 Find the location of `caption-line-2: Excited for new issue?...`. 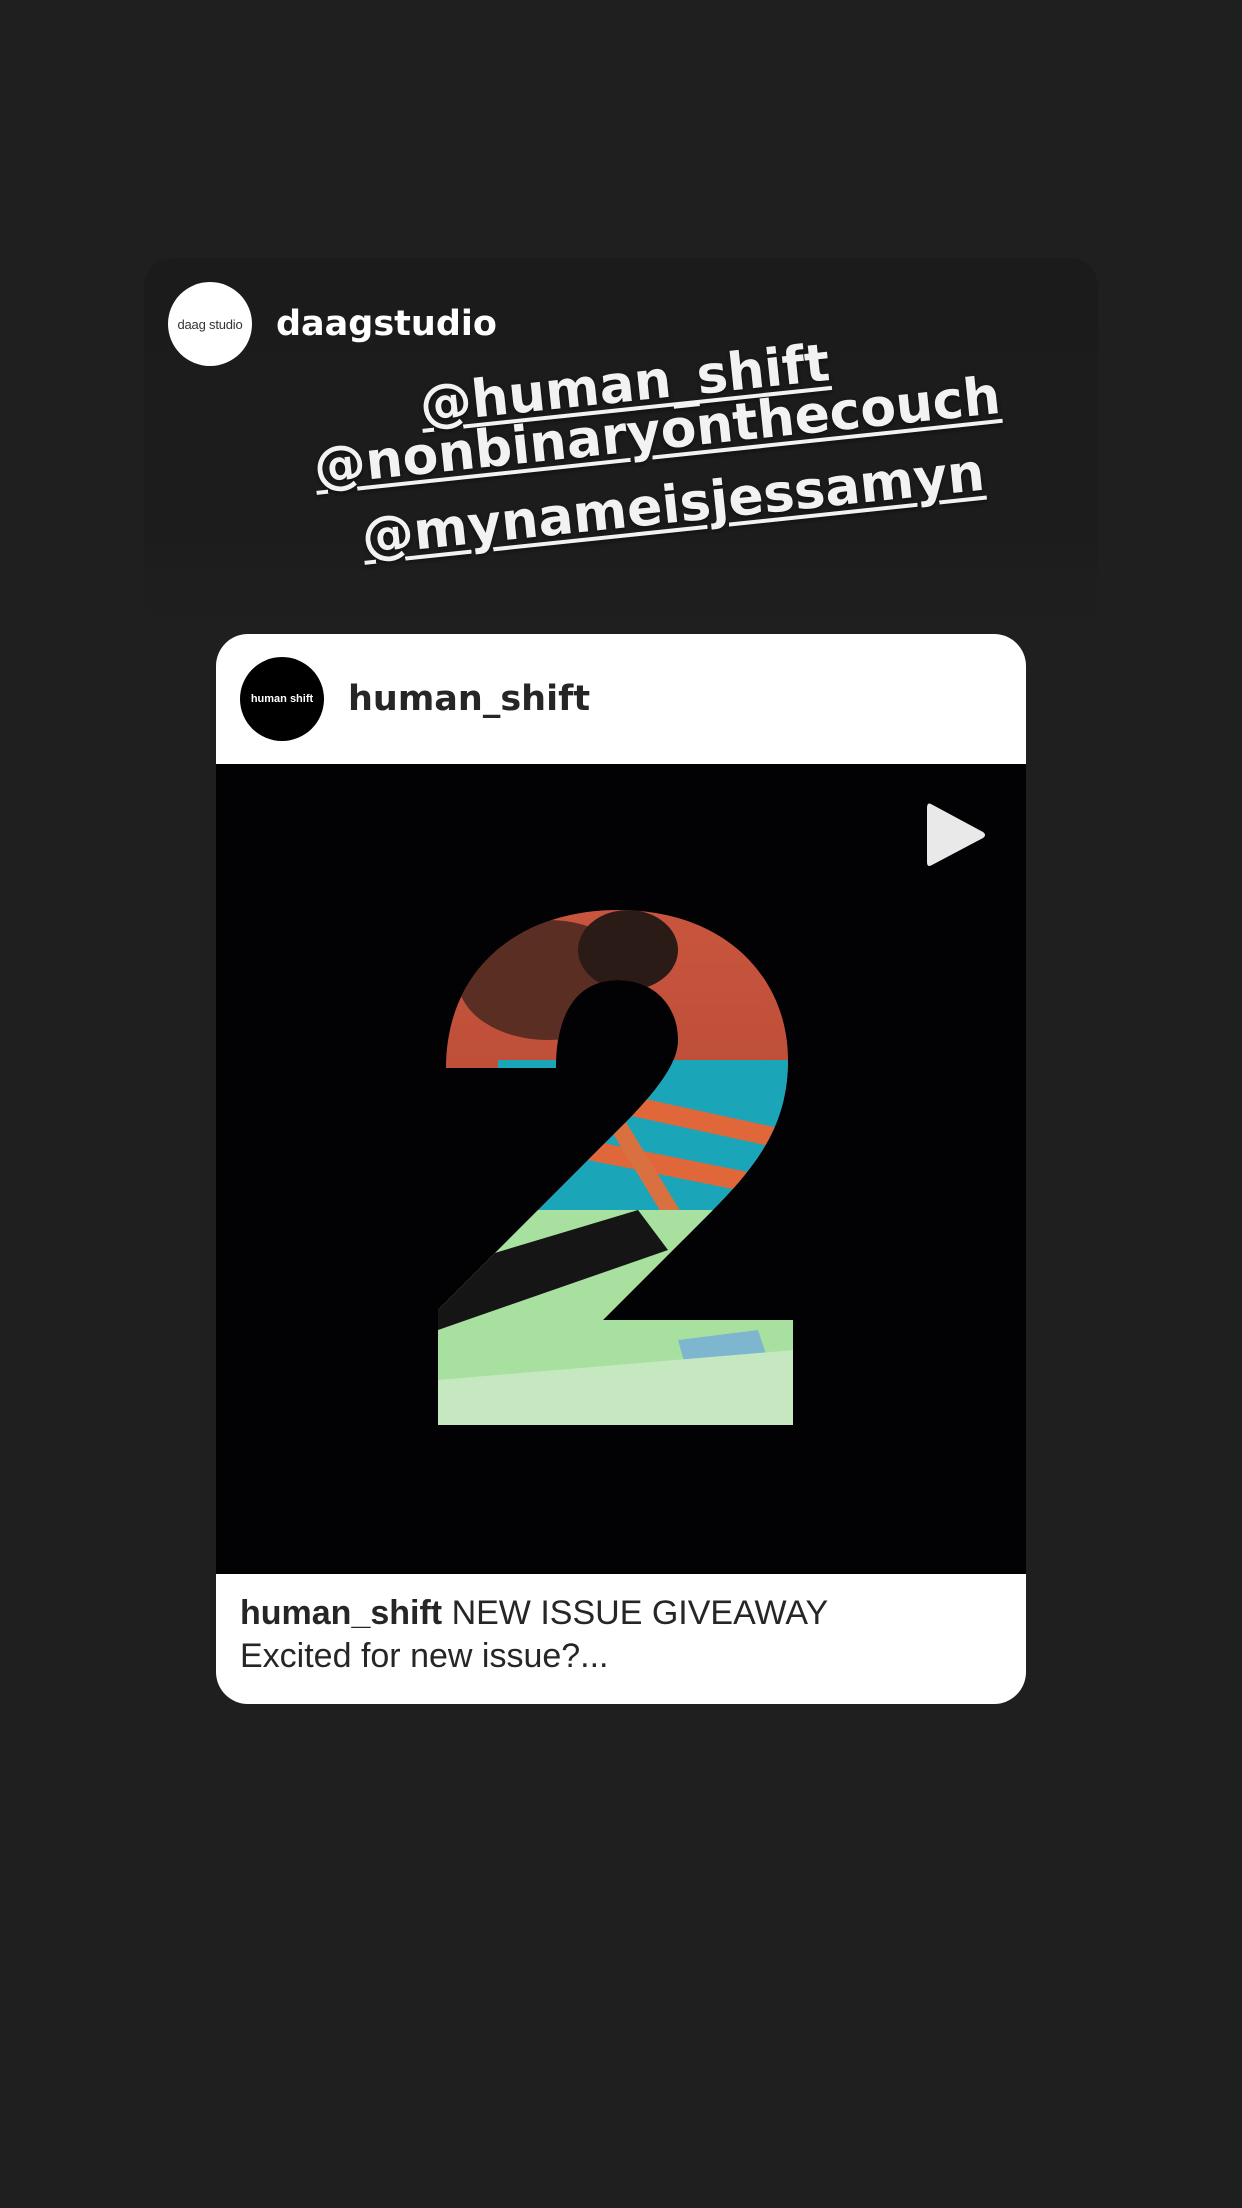

caption-line-2: Excited for new issue?... is located at coordinates (424, 1656).